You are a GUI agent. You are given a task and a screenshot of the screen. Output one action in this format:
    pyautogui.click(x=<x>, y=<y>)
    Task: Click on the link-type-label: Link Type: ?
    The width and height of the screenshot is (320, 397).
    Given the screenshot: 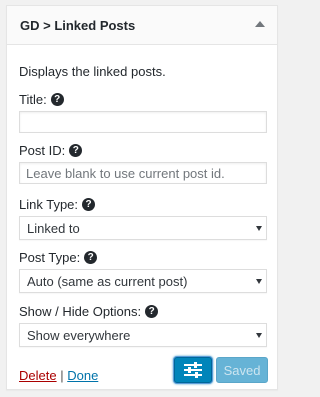 What is the action you would take?
    pyautogui.click(x=57, y=204)
    